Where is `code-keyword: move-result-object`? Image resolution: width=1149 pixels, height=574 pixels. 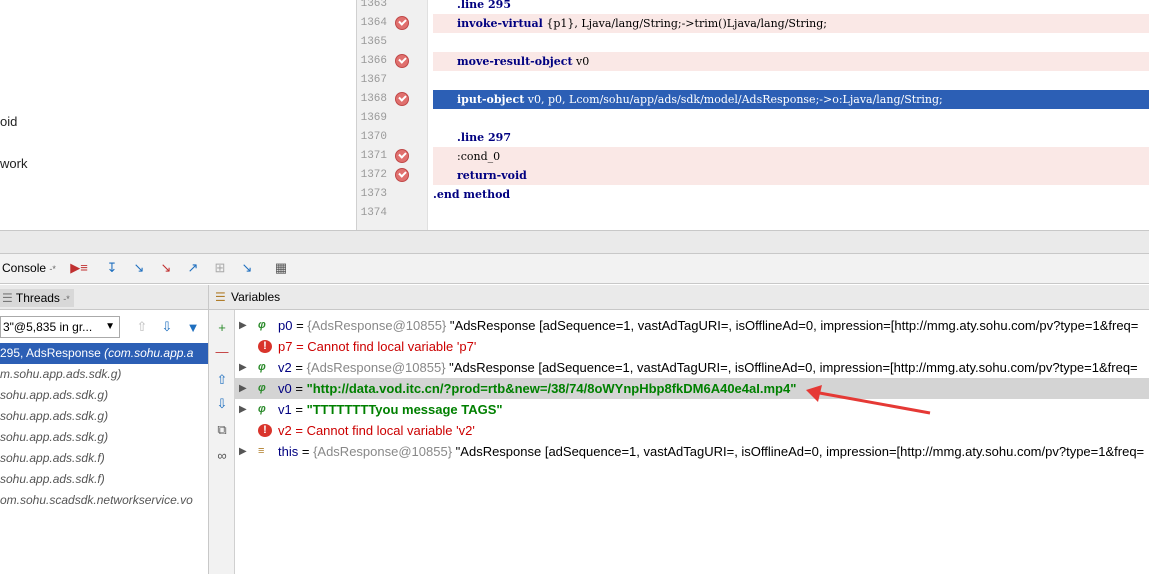 code-keyword: move-result-object is located at coordinates (515, 61).